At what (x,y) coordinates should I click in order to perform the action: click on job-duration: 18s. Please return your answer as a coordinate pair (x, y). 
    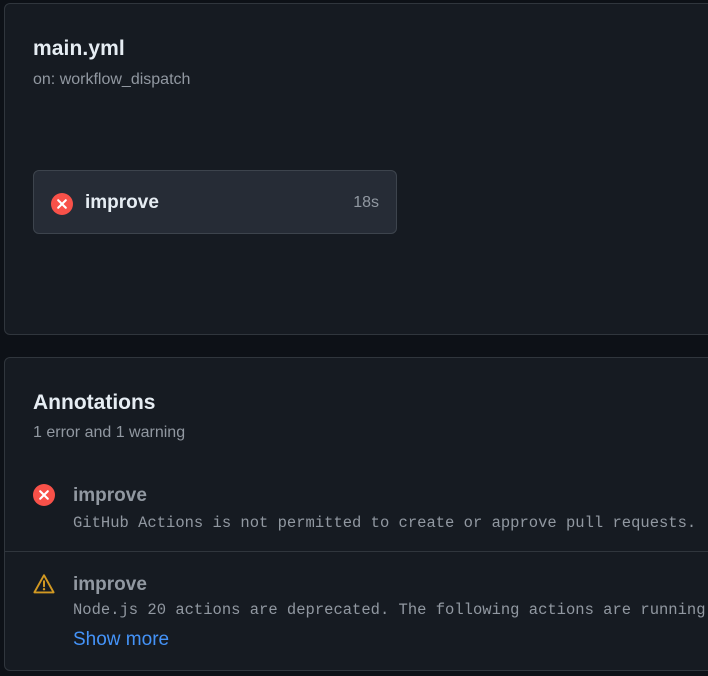
    Looking at the image, I should click on (366, 202).